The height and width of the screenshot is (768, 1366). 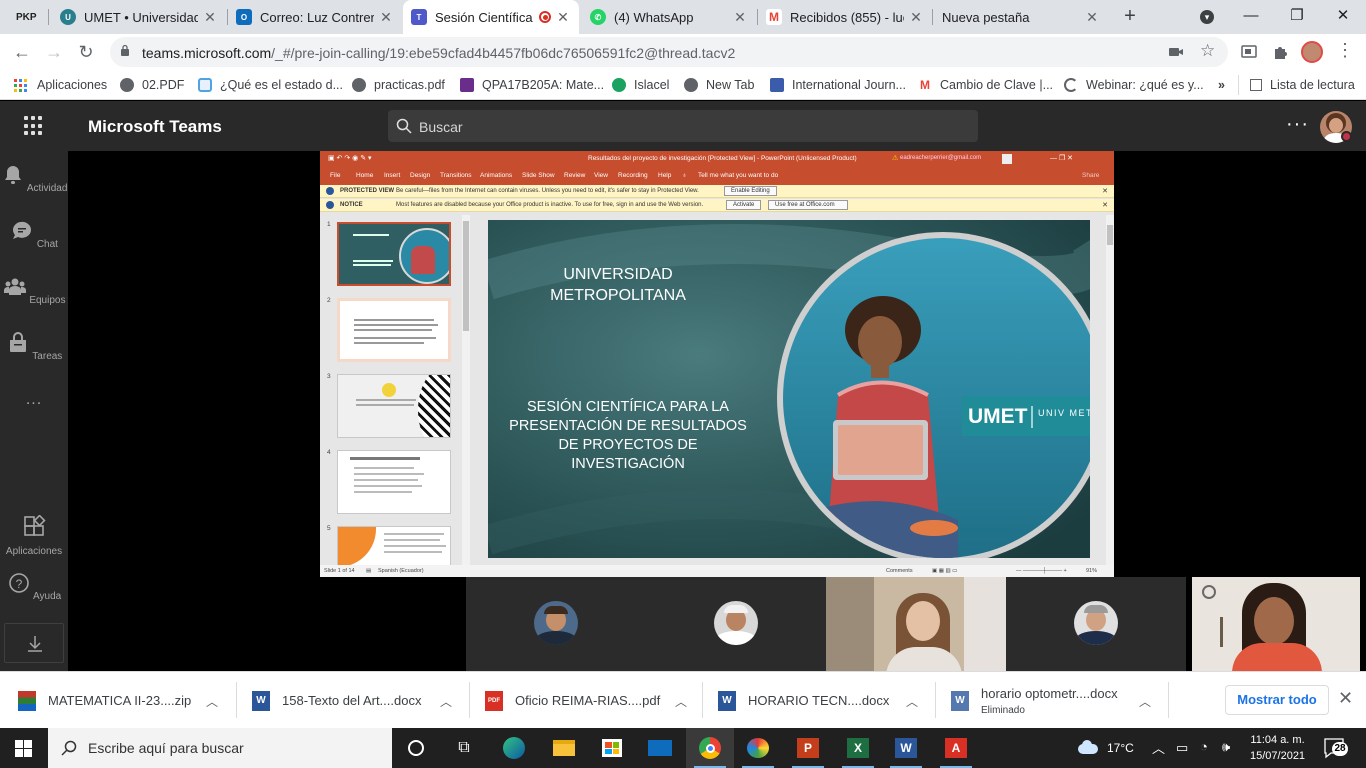 What do you see at coordinates (564, 748) in the screenshot?
I see `taskbar-app-explorer` at bounding box center [564, 748].